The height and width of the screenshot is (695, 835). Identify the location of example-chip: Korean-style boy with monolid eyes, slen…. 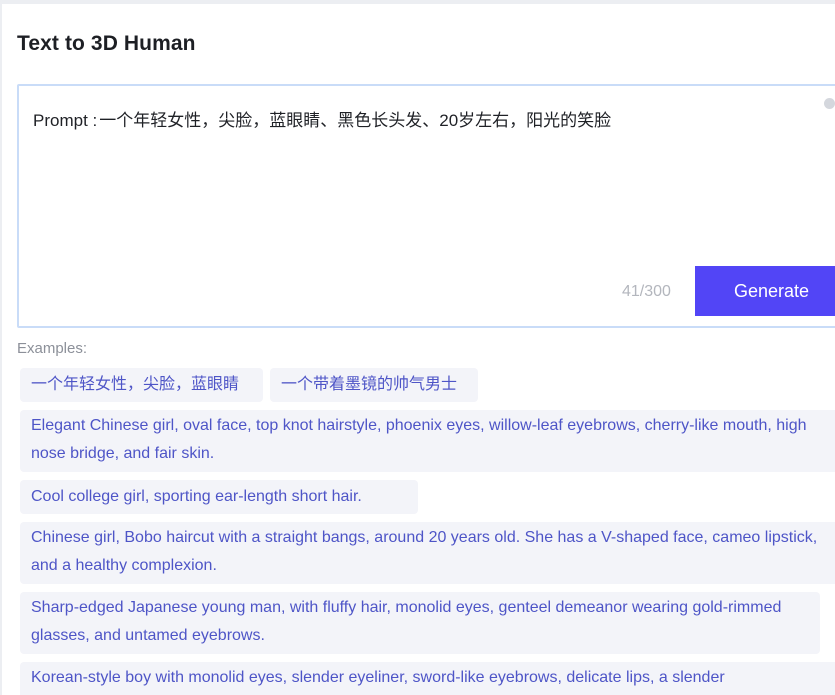
(427, 678).